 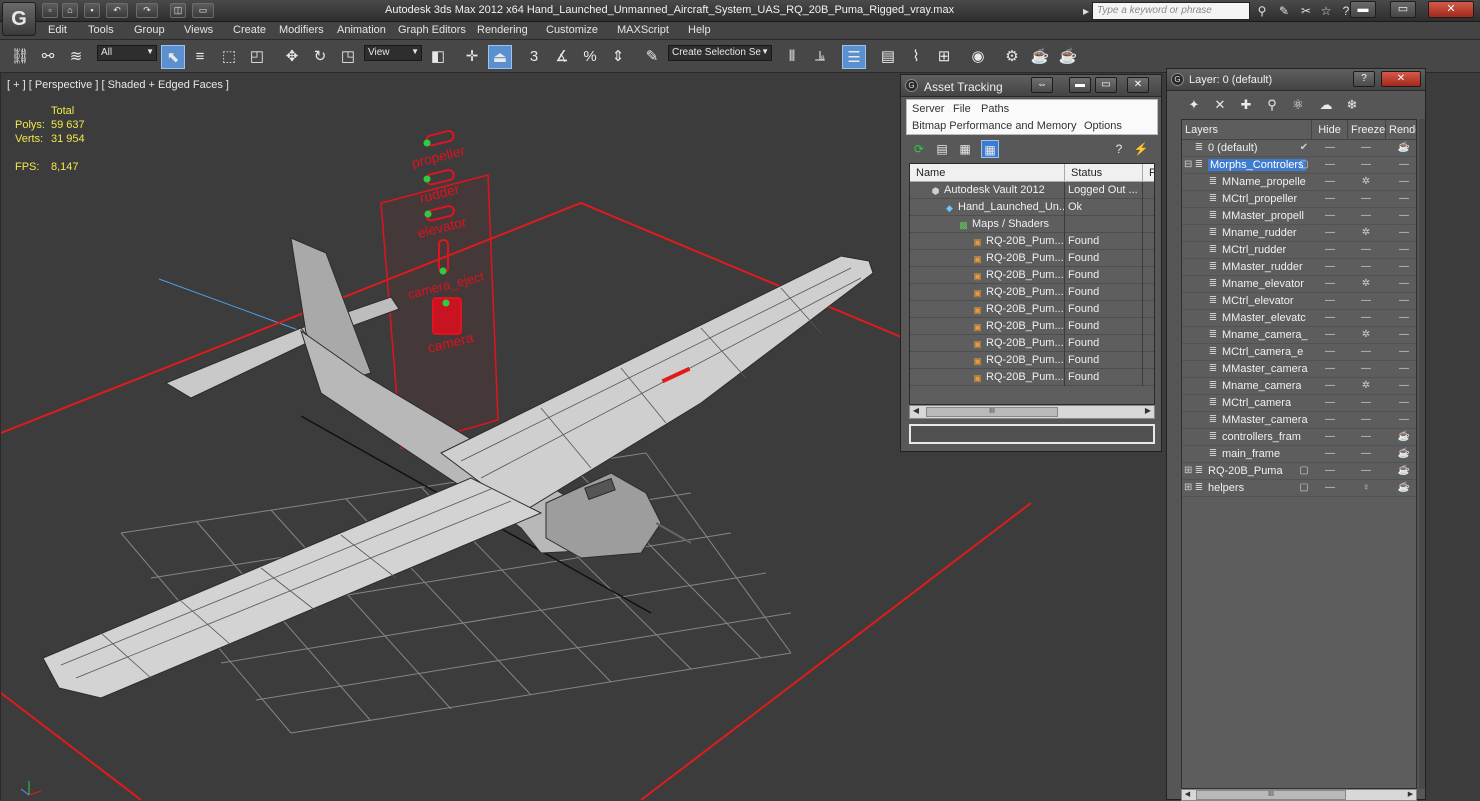 What do you see at coordinates (990, 149) in the screenshot?
I see `table-view-icon: ▦` at bounding box center [990, 149].